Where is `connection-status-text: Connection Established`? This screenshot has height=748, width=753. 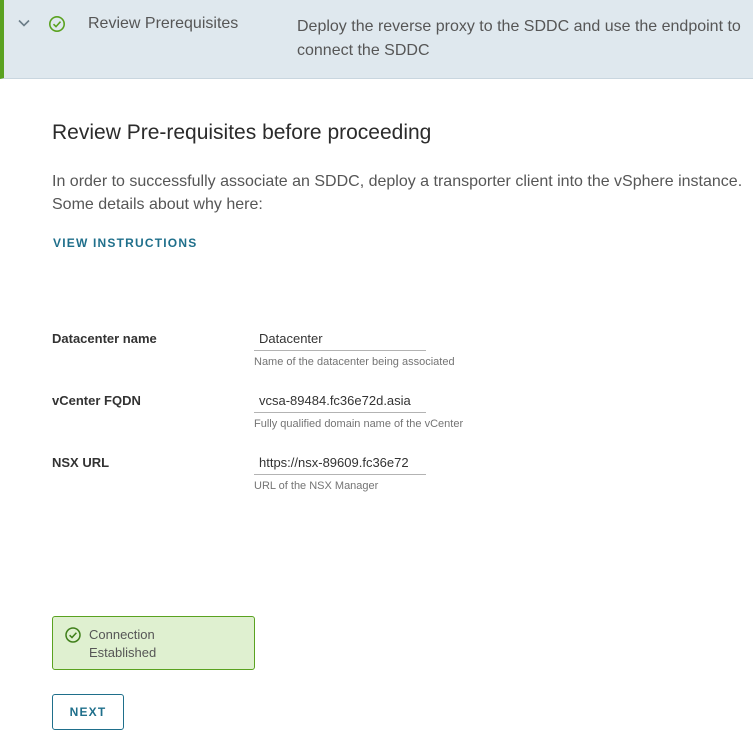
connection-status-text: Connection Established is located at coordinates (123, 643).